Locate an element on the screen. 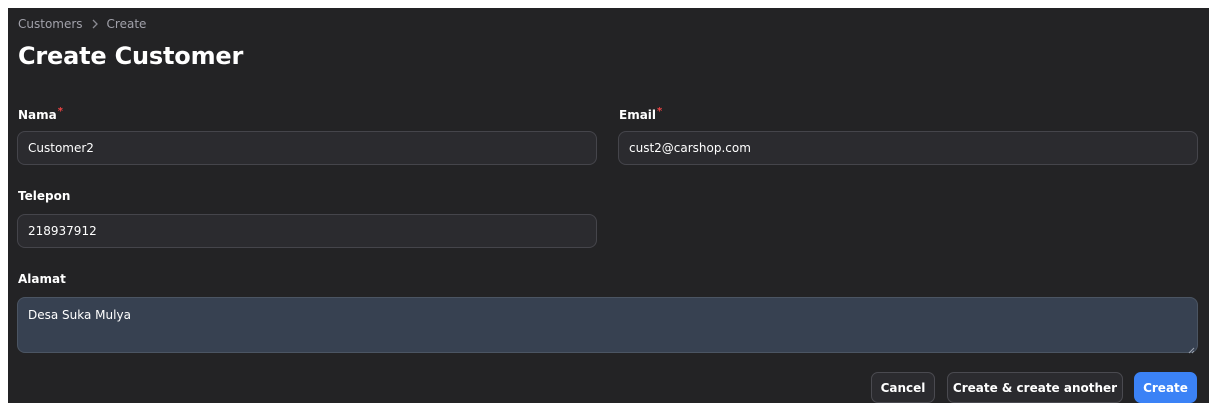 The width and height of the screenshot is (1209, 403). cancel-button: Cancel is located at coordinates (903, 387).